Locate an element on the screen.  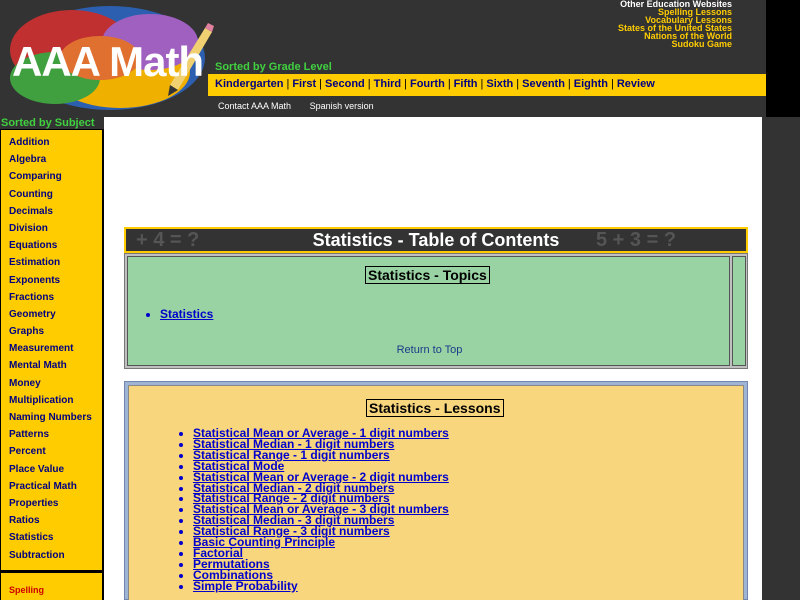
topic-link-statistics: Statistics is located at coordinates (186, 314).